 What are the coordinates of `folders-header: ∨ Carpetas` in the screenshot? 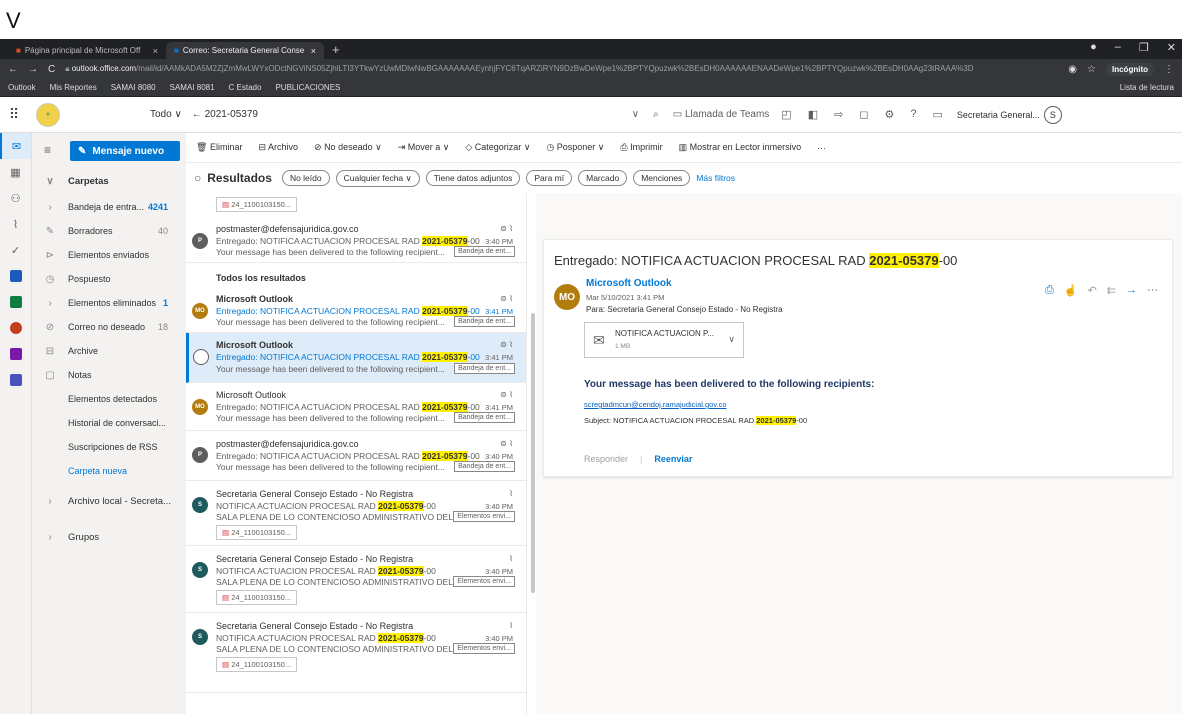 It's located at (109, 181).